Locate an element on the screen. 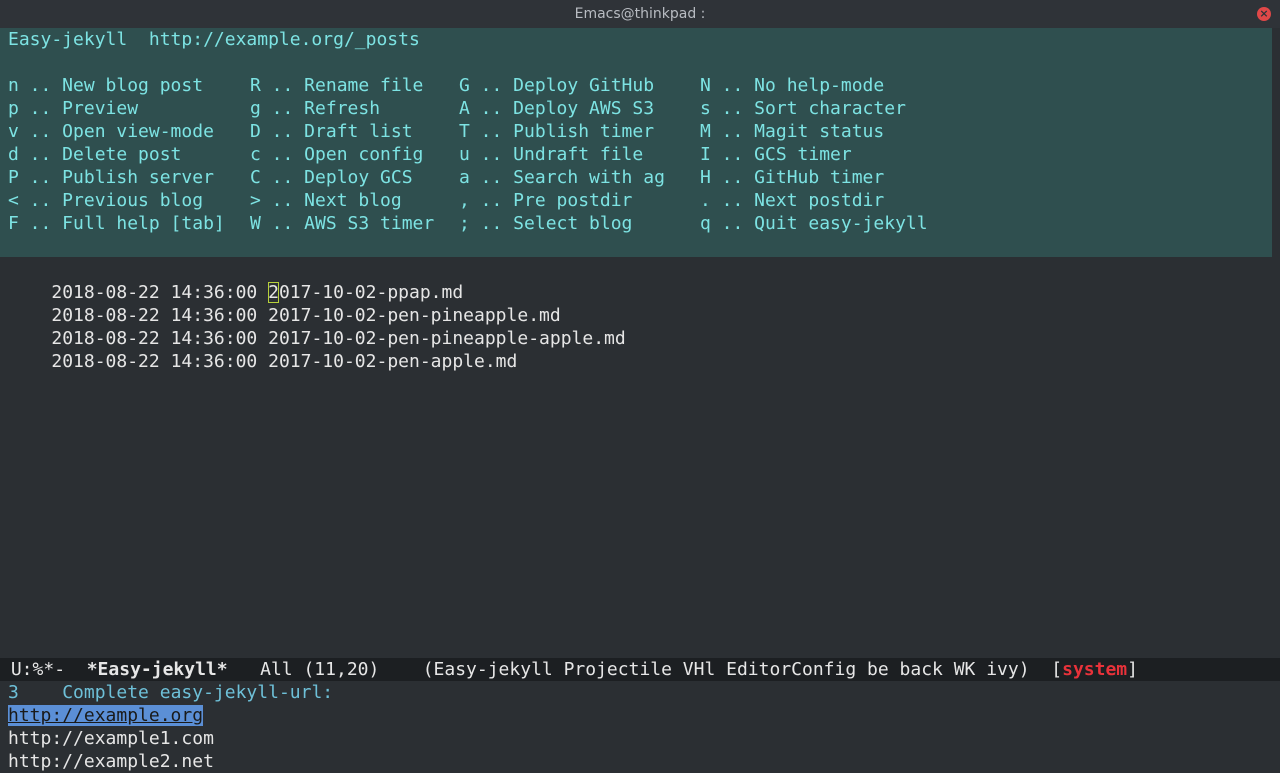 The height and width of the screenshot is (773, 1280). window-title: Emacs@thinkpad : is located at coordinates (640, 14).